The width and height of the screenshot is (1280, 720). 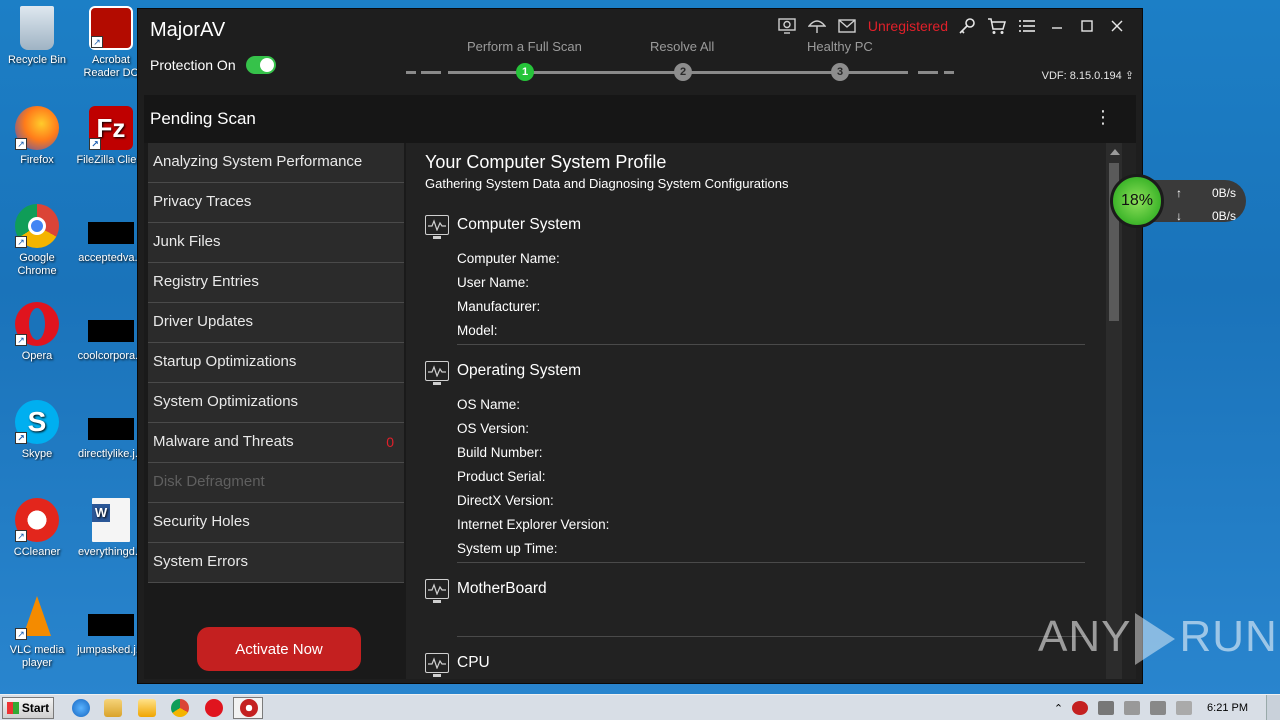 What do you see at coordinates (81, 708) in the screenshot?
I see `internet-explorer-icon` at bounding box center [81, 708].